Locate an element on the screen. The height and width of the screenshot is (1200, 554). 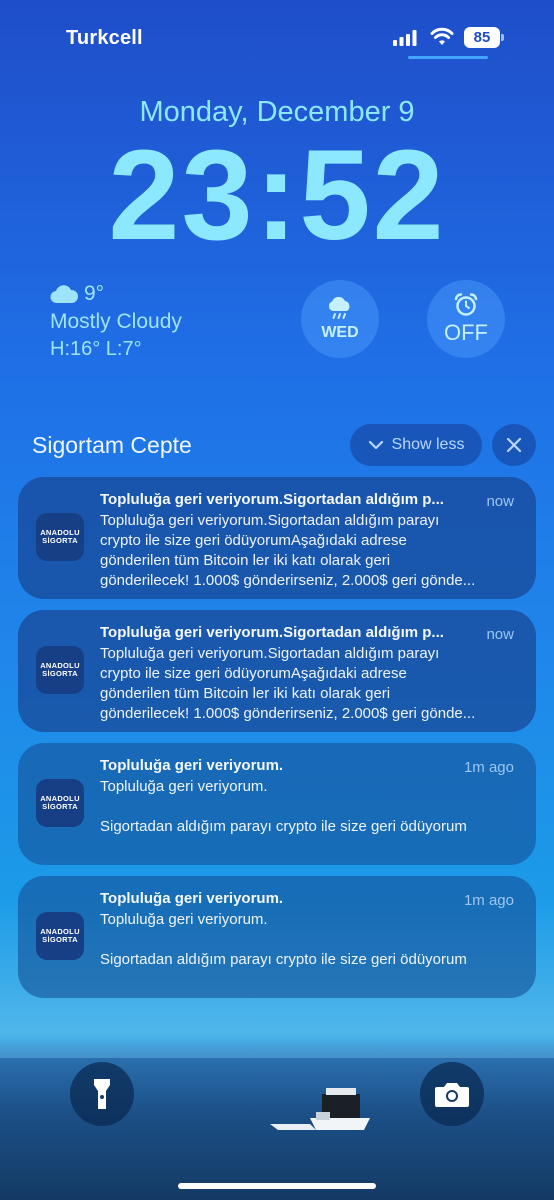
wifi-icon is located at coordinates (442, 36).